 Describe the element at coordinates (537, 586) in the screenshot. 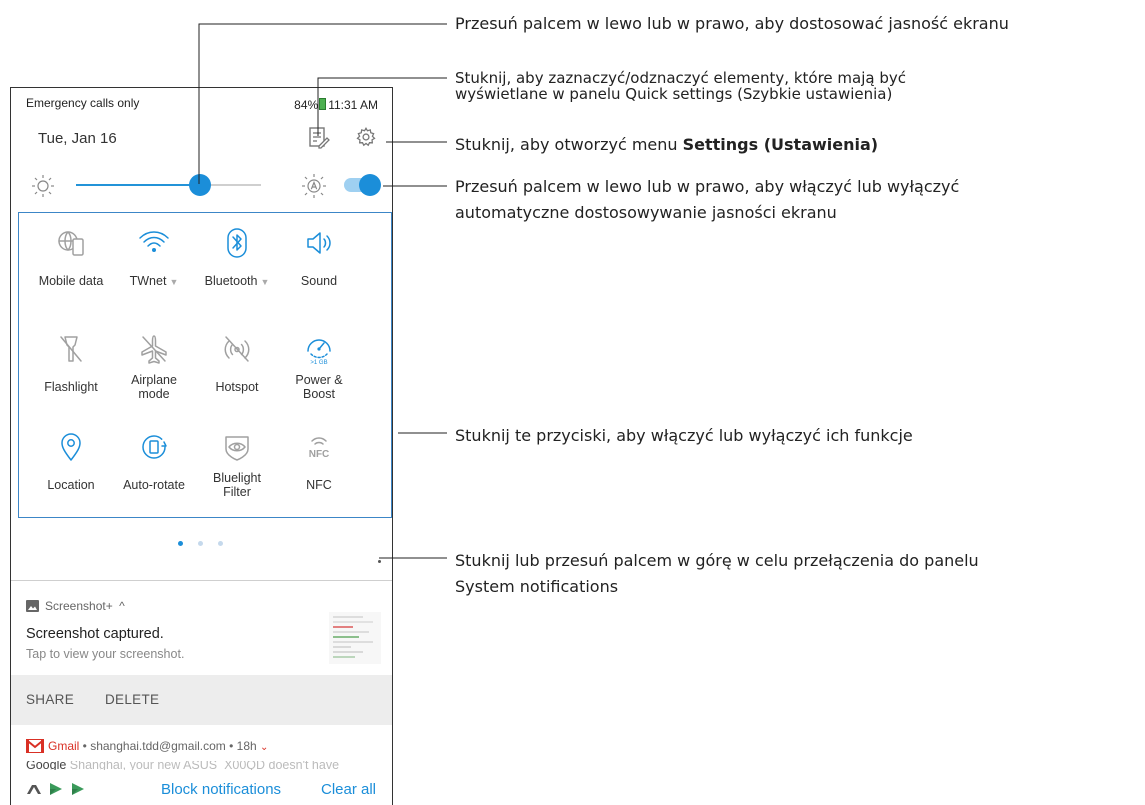

I see `callout-notifications-line2: System notifications` at that location.